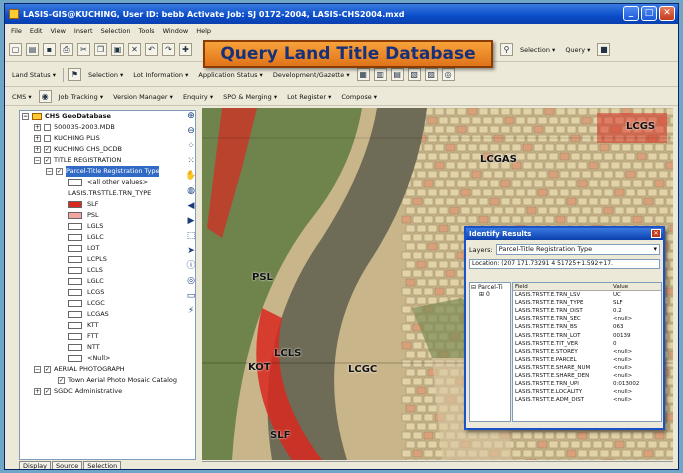  Describe the element at coordinates (147, 31) in the screenshot. I see `menu-tools: Tools` at that location.